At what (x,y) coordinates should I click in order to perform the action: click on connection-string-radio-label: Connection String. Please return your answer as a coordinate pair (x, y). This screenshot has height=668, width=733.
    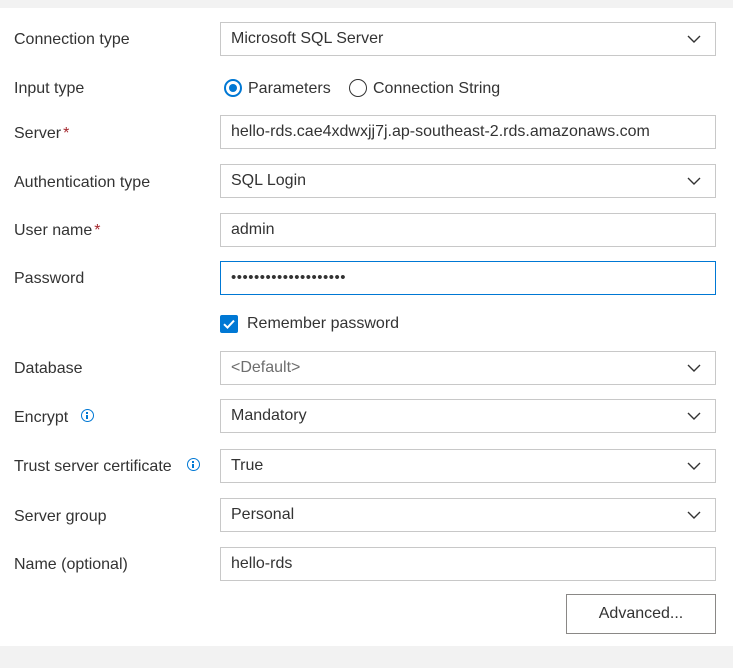
    Looking at the image, I should click on (436, 89).